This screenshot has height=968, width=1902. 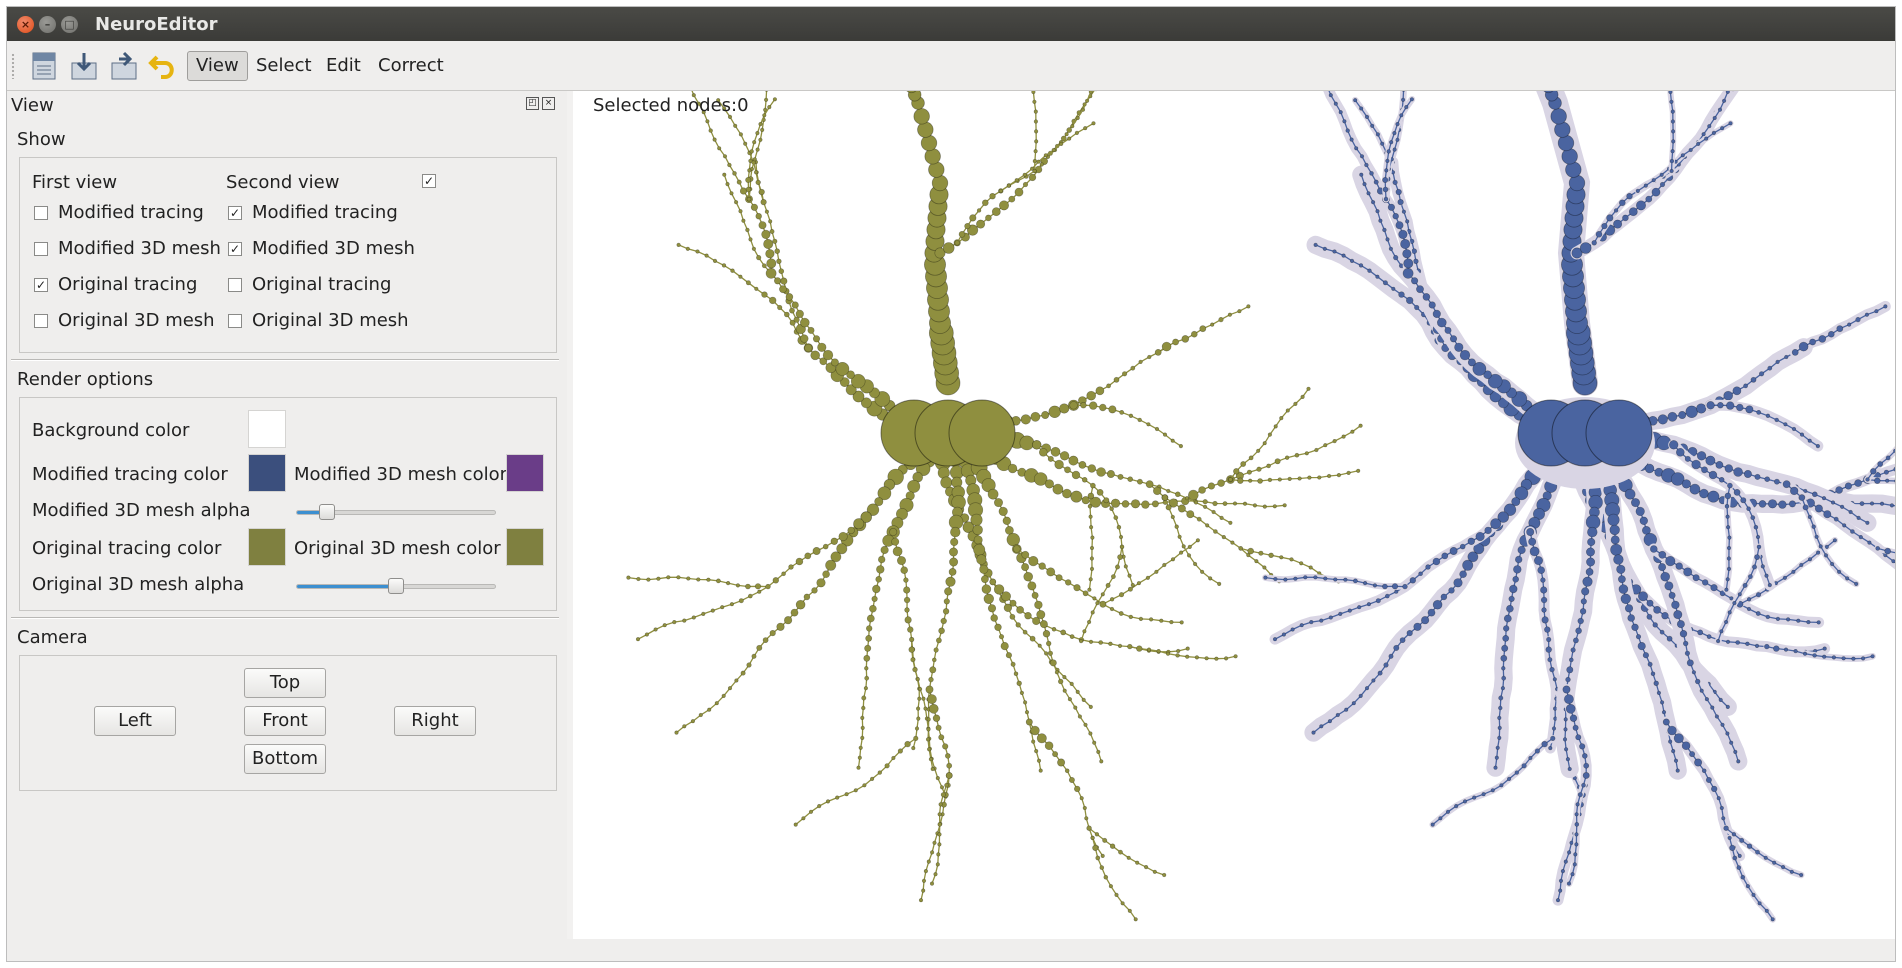 I want to click on select-menu: Select, so click(x=284, y=66).